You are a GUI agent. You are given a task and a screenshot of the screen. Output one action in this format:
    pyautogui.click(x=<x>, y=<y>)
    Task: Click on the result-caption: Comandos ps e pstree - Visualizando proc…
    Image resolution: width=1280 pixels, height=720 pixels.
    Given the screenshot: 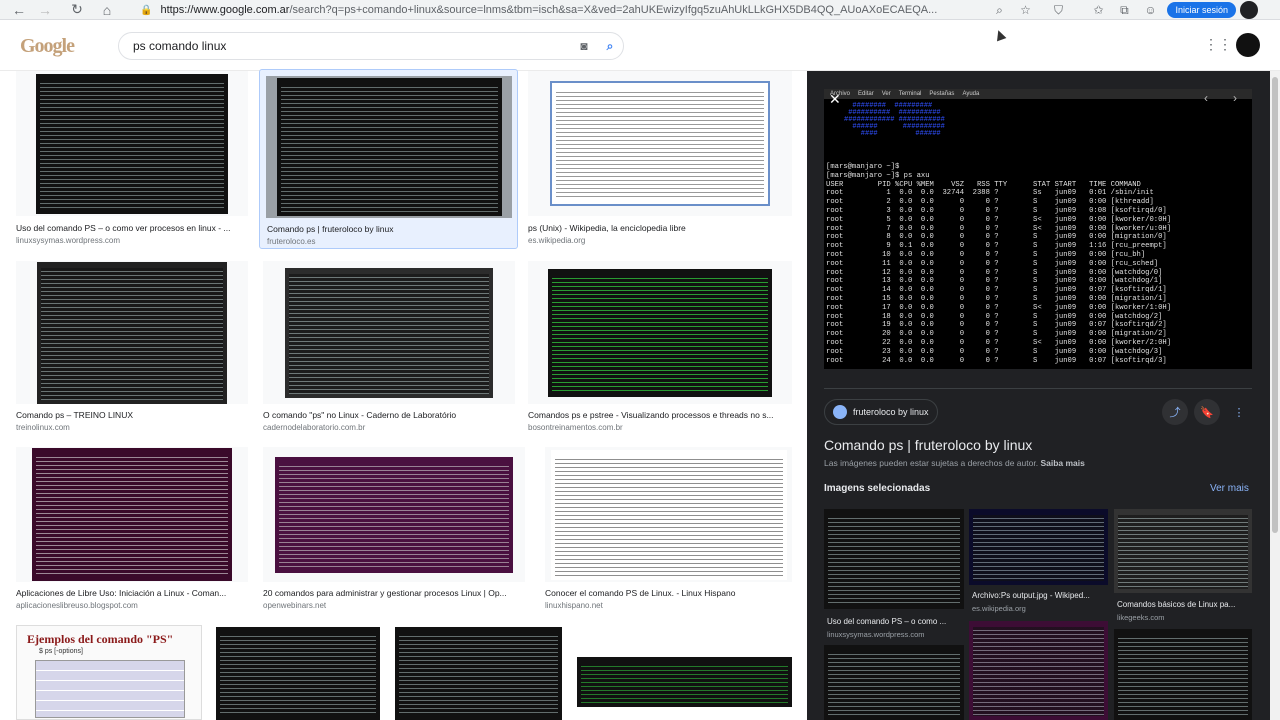 What is the action you would take?
    pyautogui.click(x=660, y=415)
    